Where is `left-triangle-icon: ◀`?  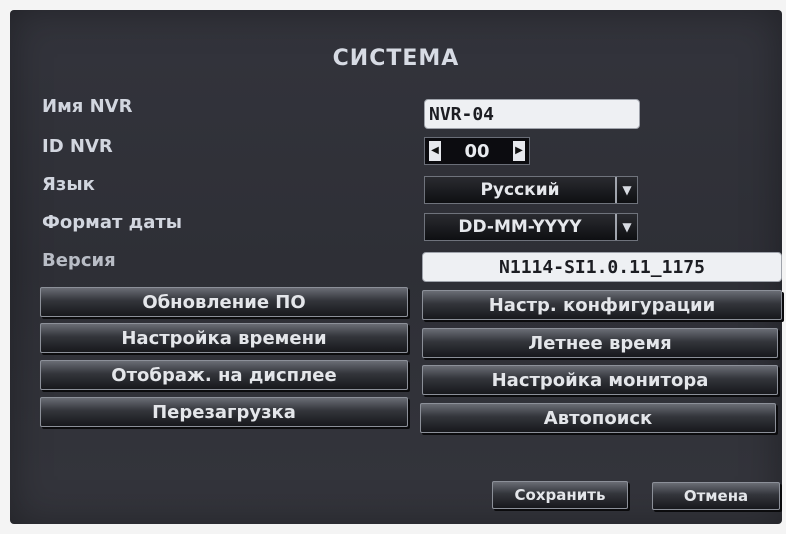
left-triangle-icon: ◀ is located at coordinates (435, 151).